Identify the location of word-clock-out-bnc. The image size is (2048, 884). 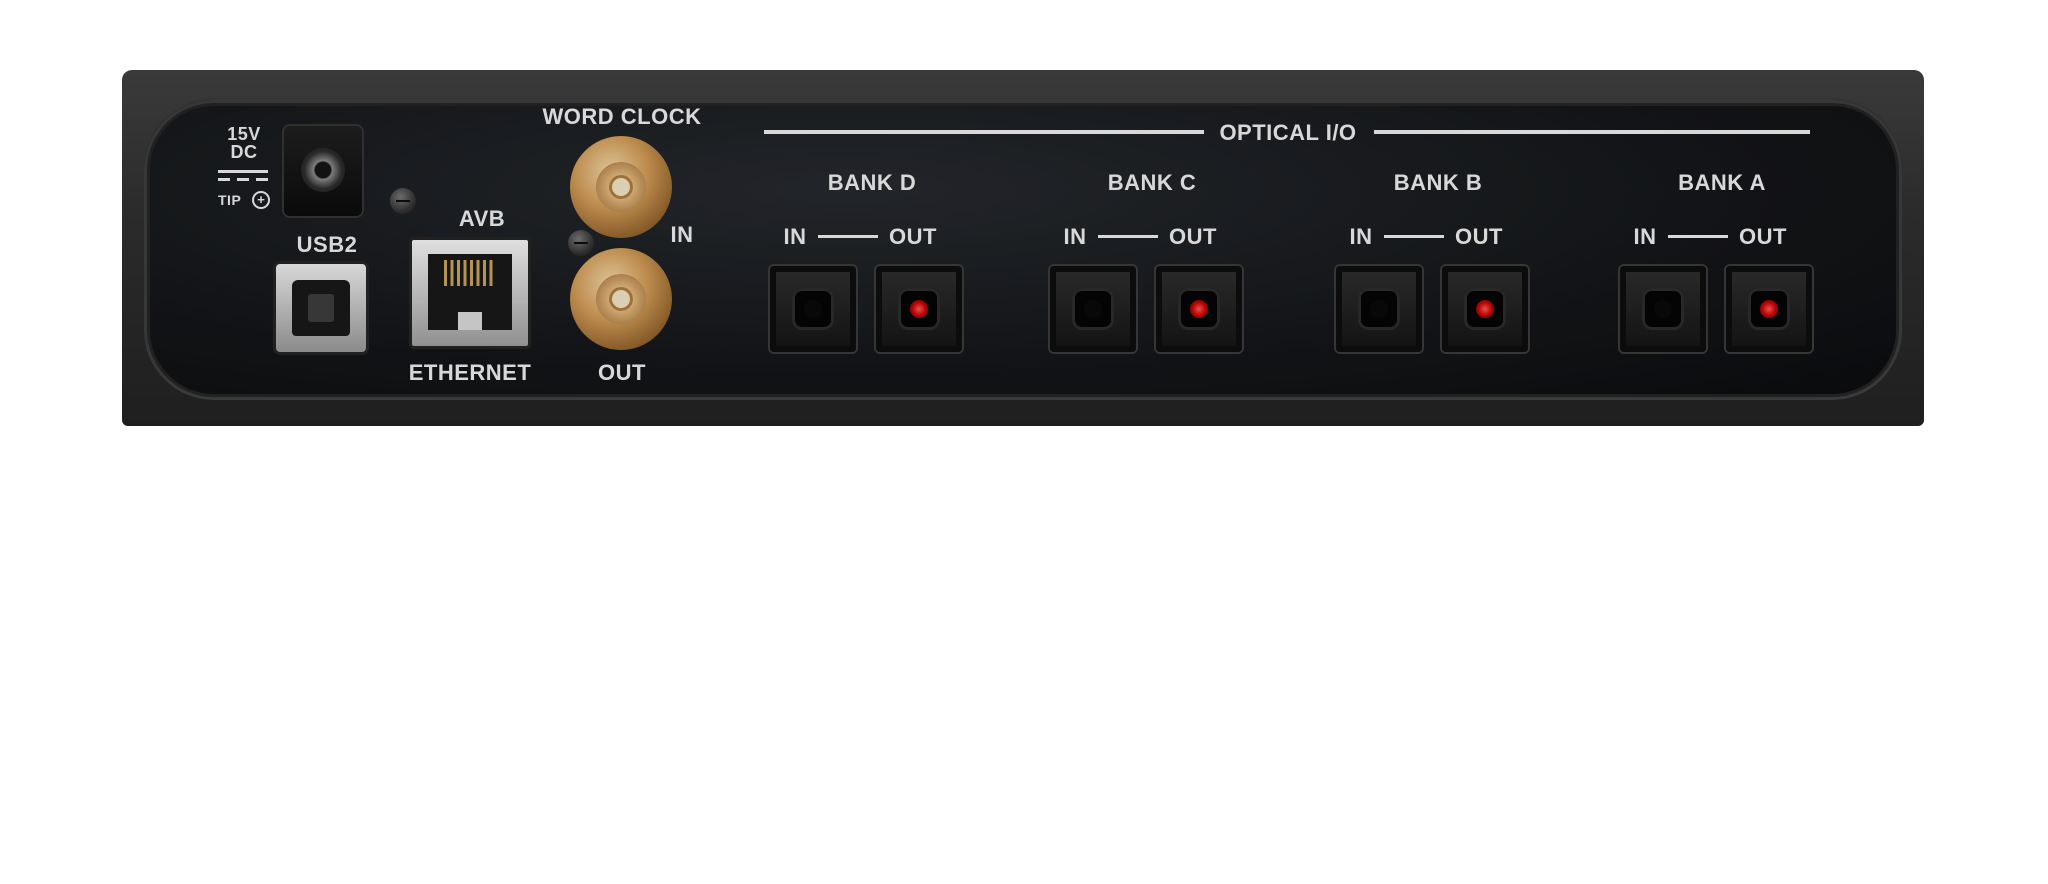
(621, 299).